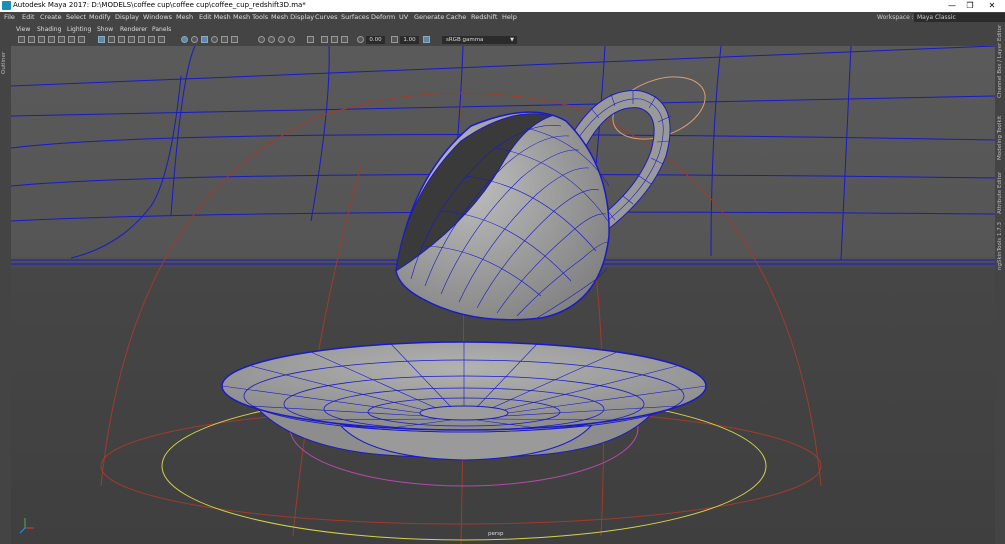 Image resolution: width=1005 pixels, height=544 pixels. Describe the element at coordinates (291, 39) in the screenshot. I see `depth-of-field-icon` at that location.